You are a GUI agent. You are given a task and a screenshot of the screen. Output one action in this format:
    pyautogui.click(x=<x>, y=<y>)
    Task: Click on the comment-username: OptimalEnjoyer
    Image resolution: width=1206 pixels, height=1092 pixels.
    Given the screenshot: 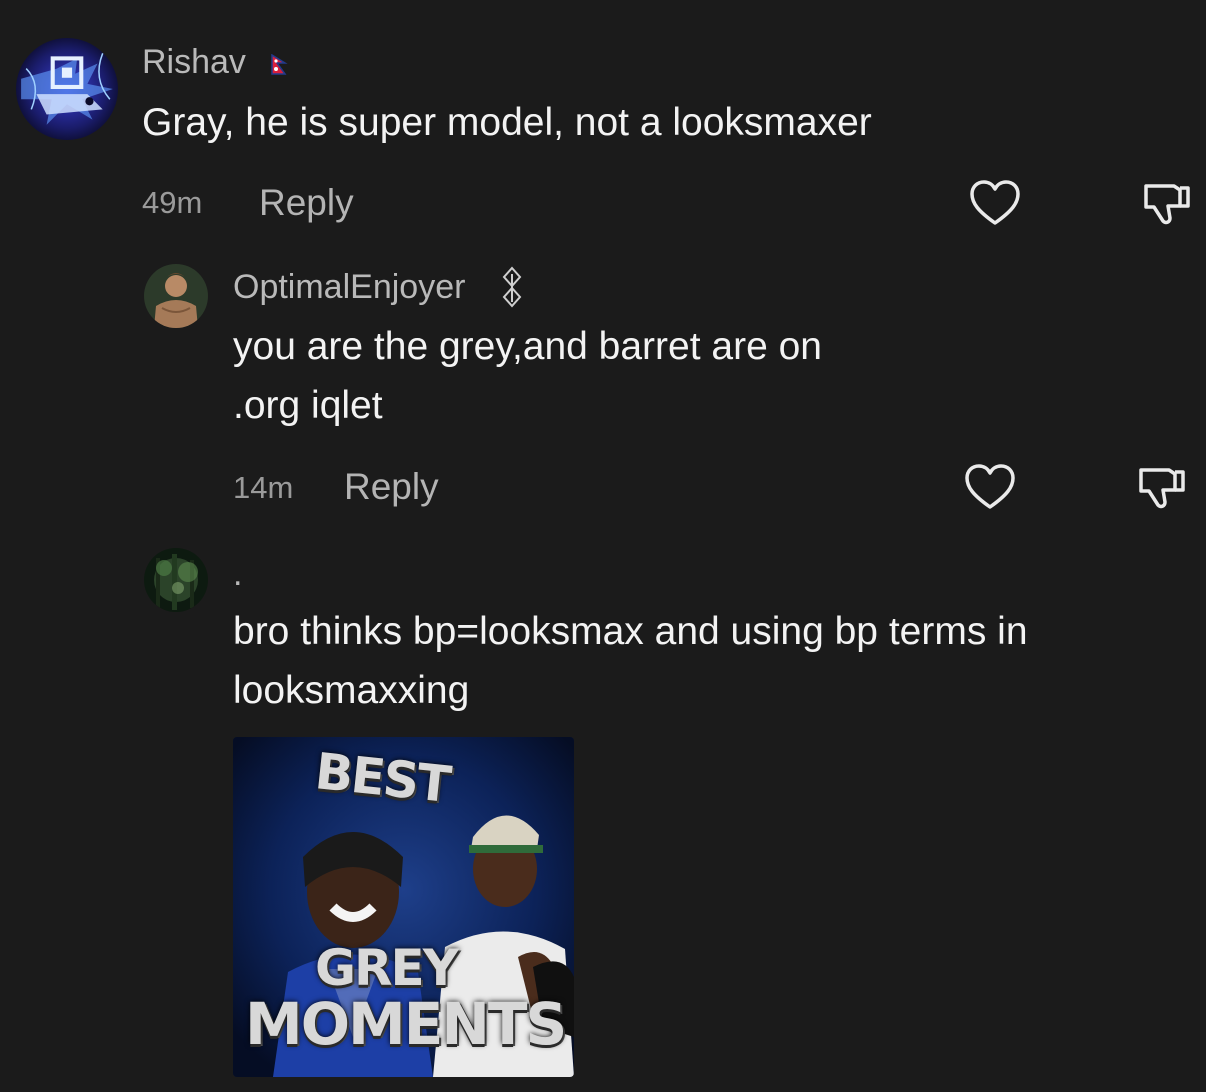 What is the action you would take?
    pyautogui.click(x=349, y=287)
    